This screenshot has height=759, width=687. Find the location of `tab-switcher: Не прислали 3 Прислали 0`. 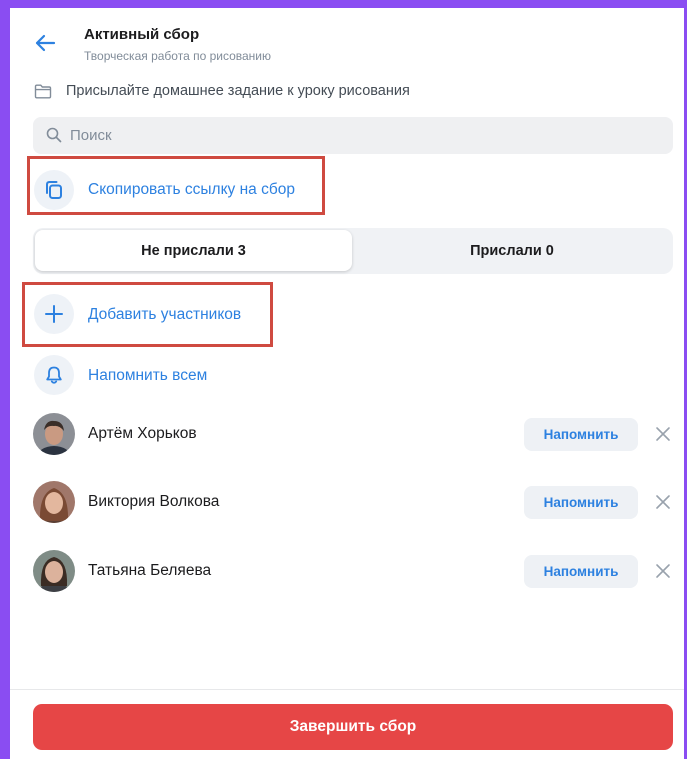

tab-switcher: Не прислали 3 Прислали 0 is located at coordinates (353, 251).